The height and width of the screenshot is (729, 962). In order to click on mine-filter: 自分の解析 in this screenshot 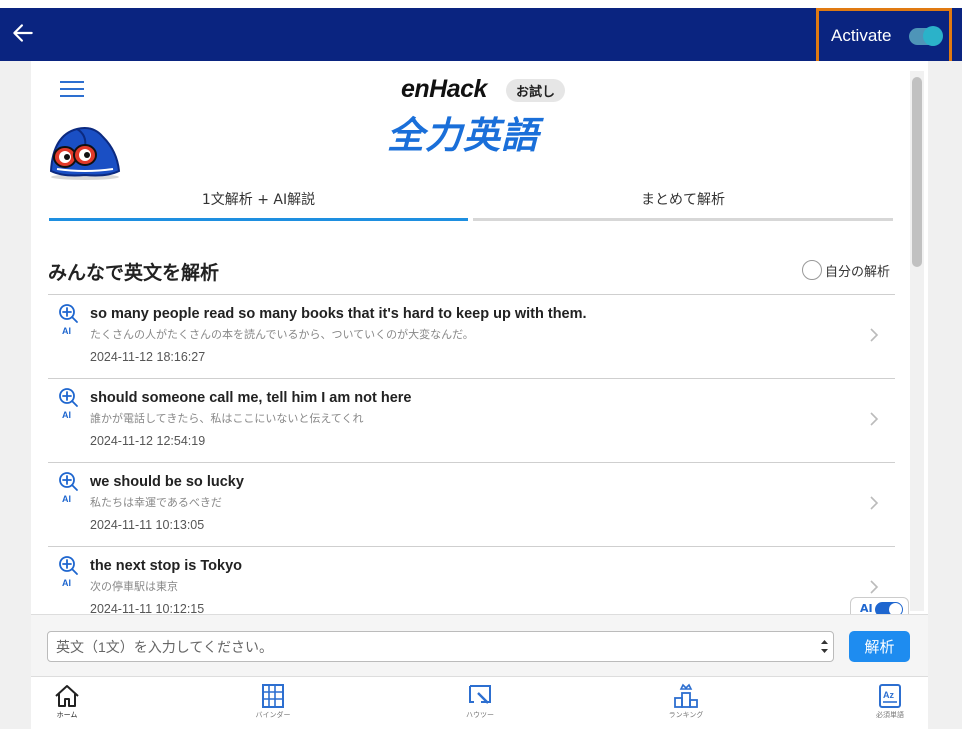, I will do `click(846, 270)`.